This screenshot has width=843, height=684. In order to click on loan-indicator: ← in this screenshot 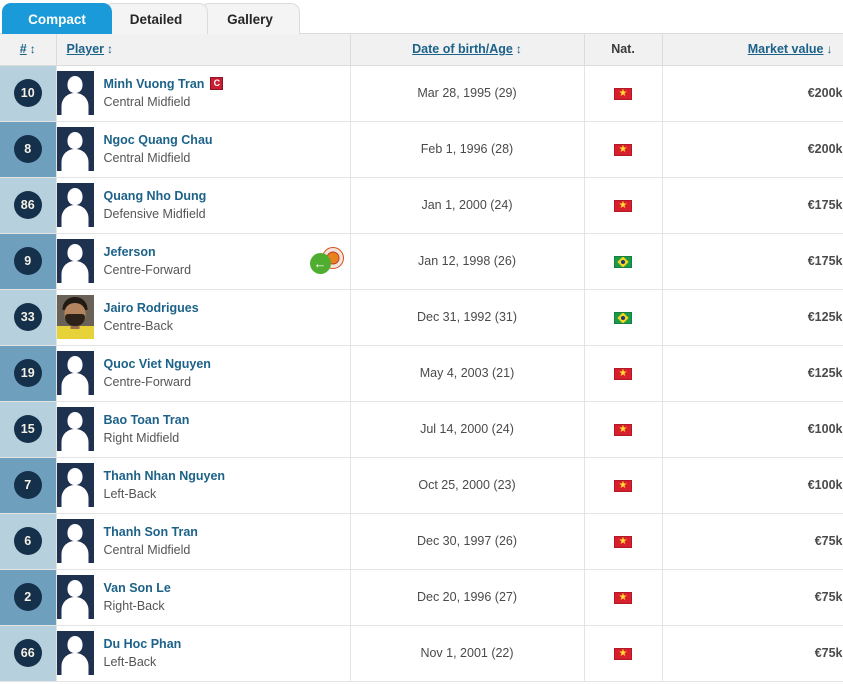, I will do `click(326, 261)`.